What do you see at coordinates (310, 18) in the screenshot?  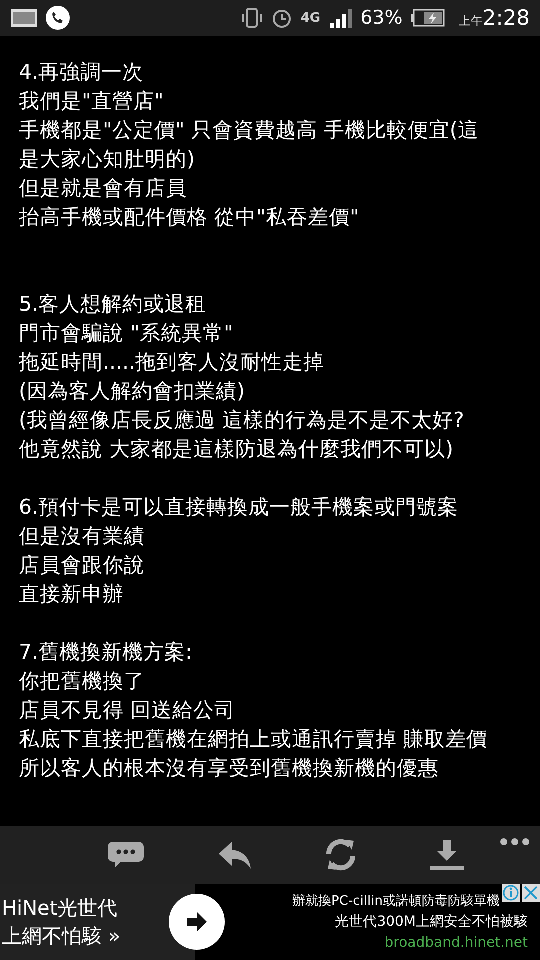 I see `network-type: 4G` at bounding box center [310, 18].